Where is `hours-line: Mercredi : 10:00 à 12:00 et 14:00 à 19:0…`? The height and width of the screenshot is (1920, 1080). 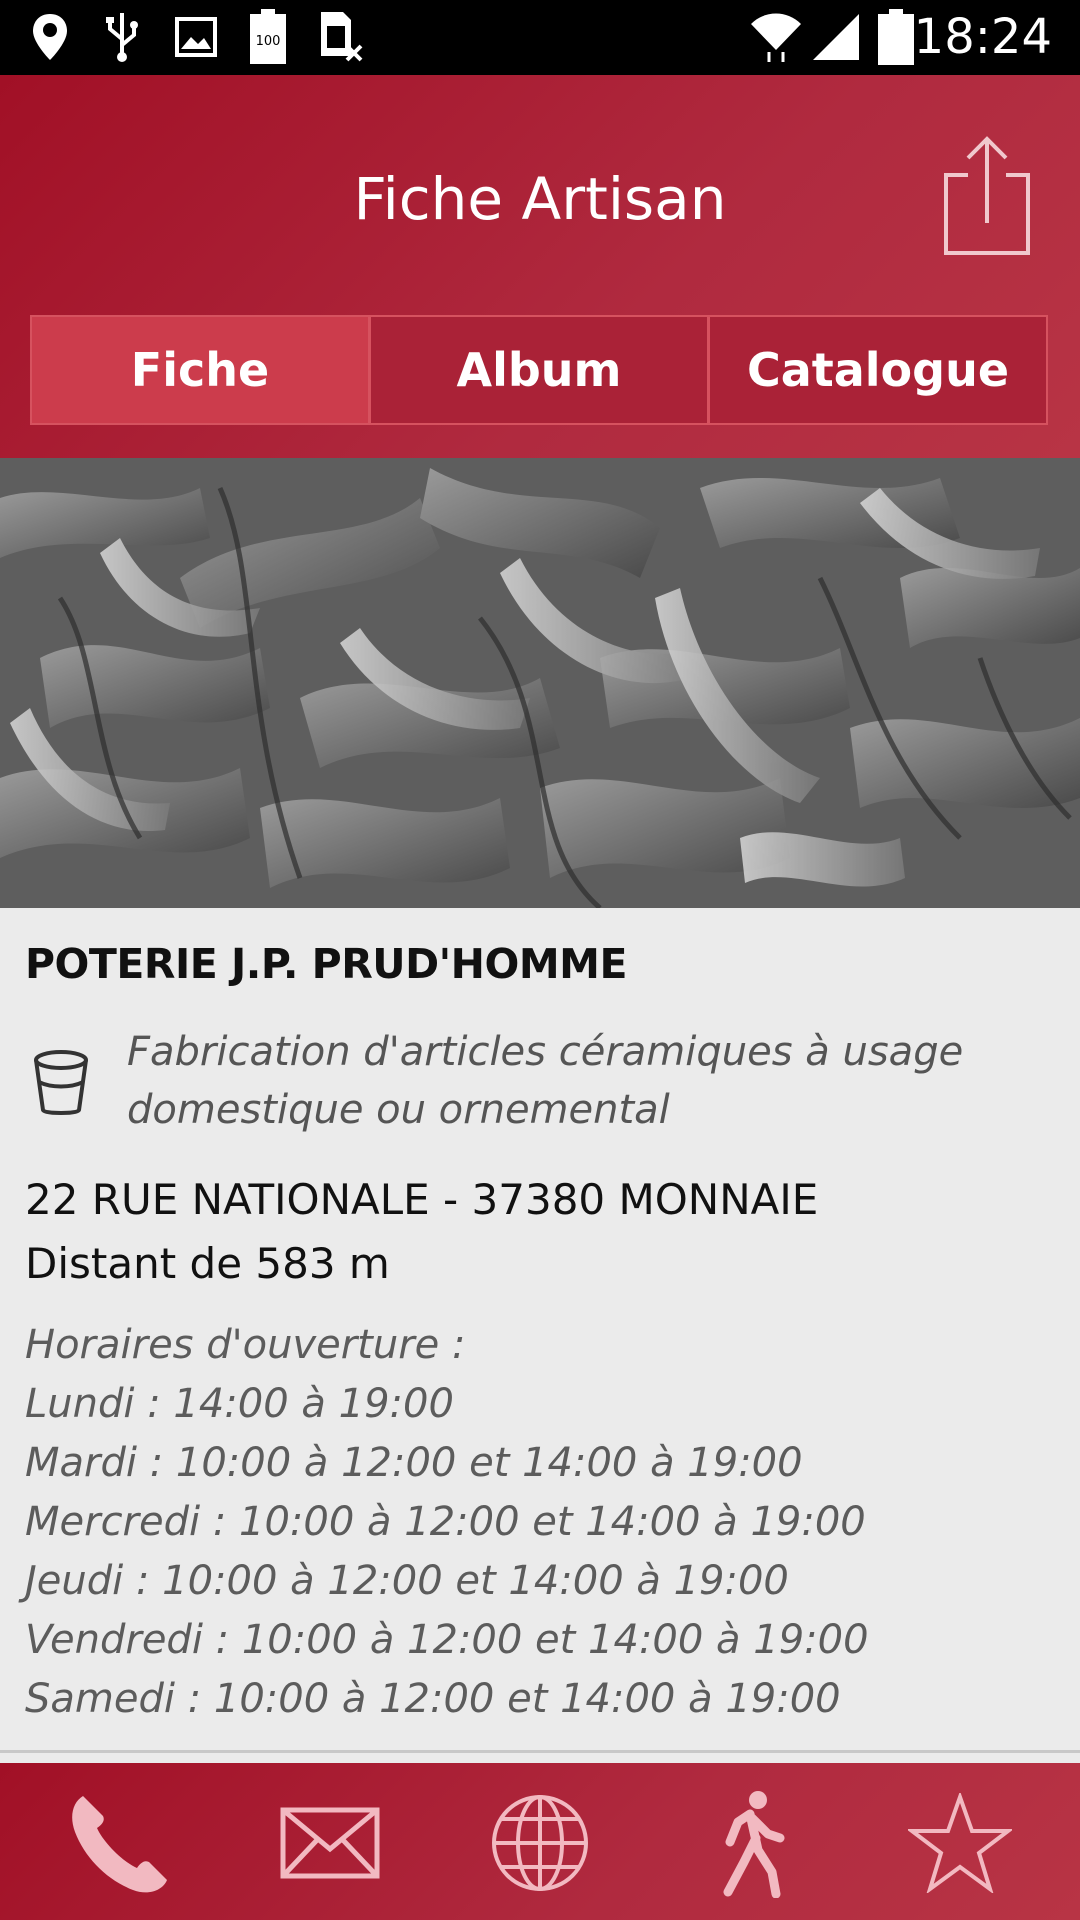 hours-line: Mercredi : 10:00 à 12:00 et 14:00 à 19:0… is located at coordinates (445, 1522).